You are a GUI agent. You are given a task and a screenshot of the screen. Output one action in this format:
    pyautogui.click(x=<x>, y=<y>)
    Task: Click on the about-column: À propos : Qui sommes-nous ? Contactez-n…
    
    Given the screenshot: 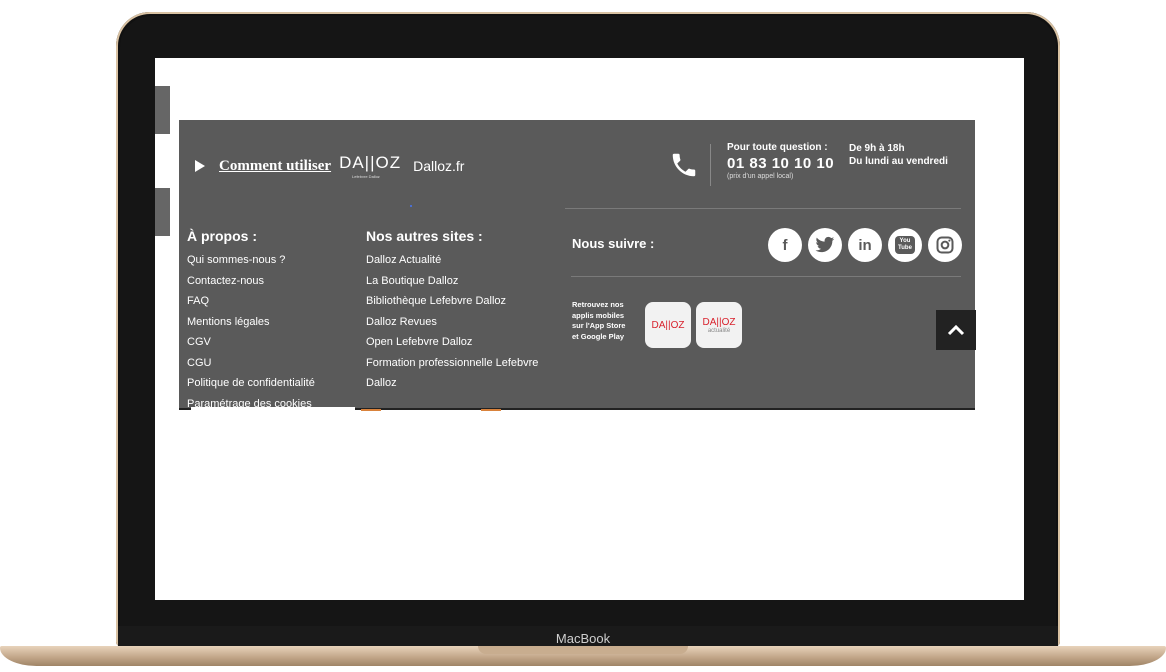 What is the action you would take?
    pyautogui.click(x=251, y=321)
    